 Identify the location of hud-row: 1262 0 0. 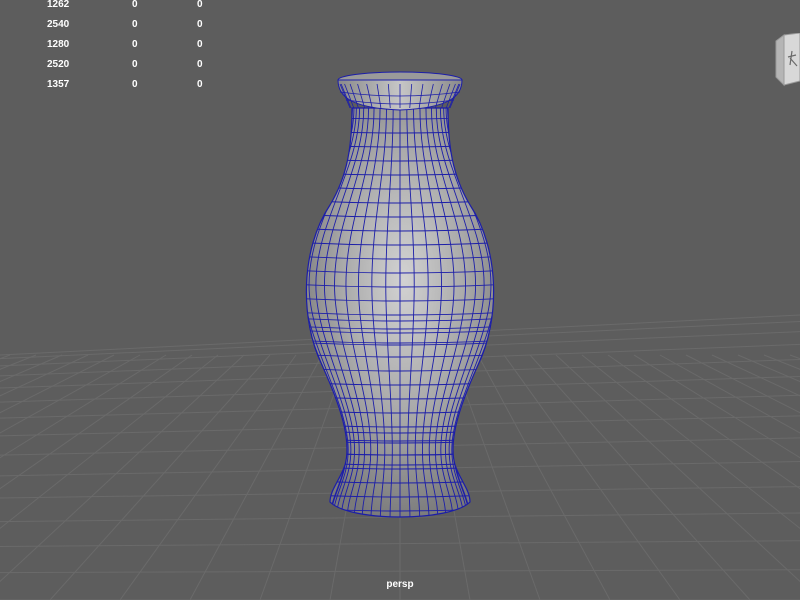
(115, 10).